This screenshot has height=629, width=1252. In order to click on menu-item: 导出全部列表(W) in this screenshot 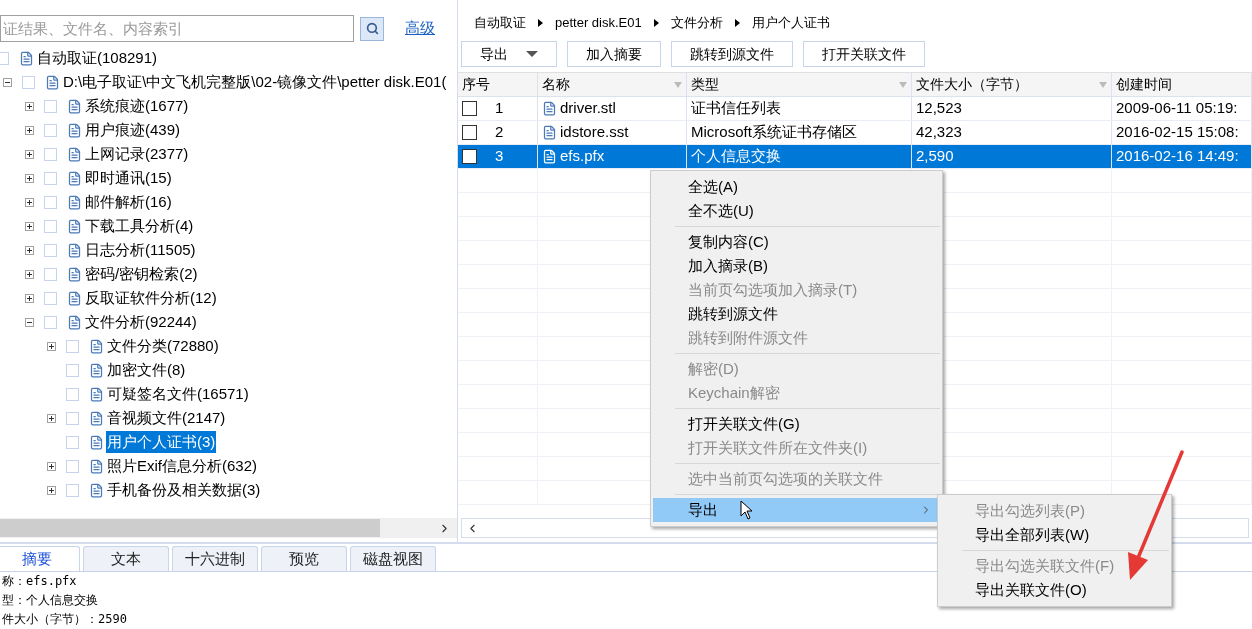, I will do `click(1054, 535)`.